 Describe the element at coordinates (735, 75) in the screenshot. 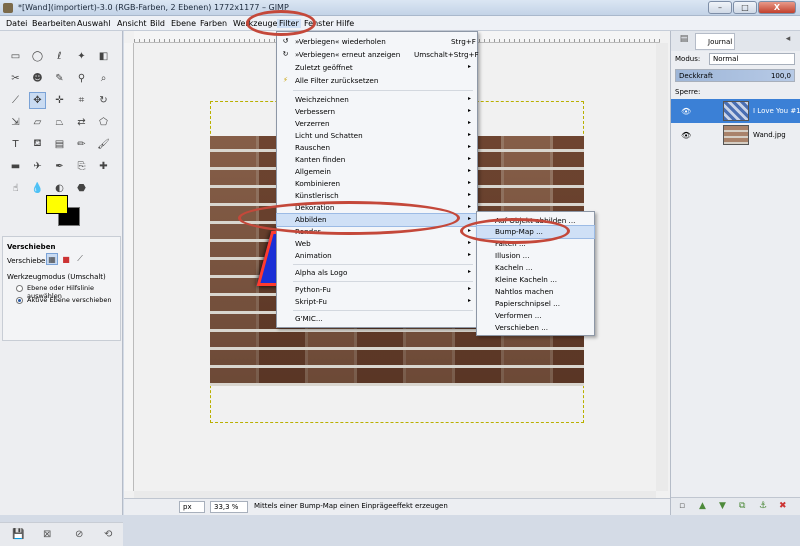

I see `opacity-slider: Deckkraft 100,0` at that location.